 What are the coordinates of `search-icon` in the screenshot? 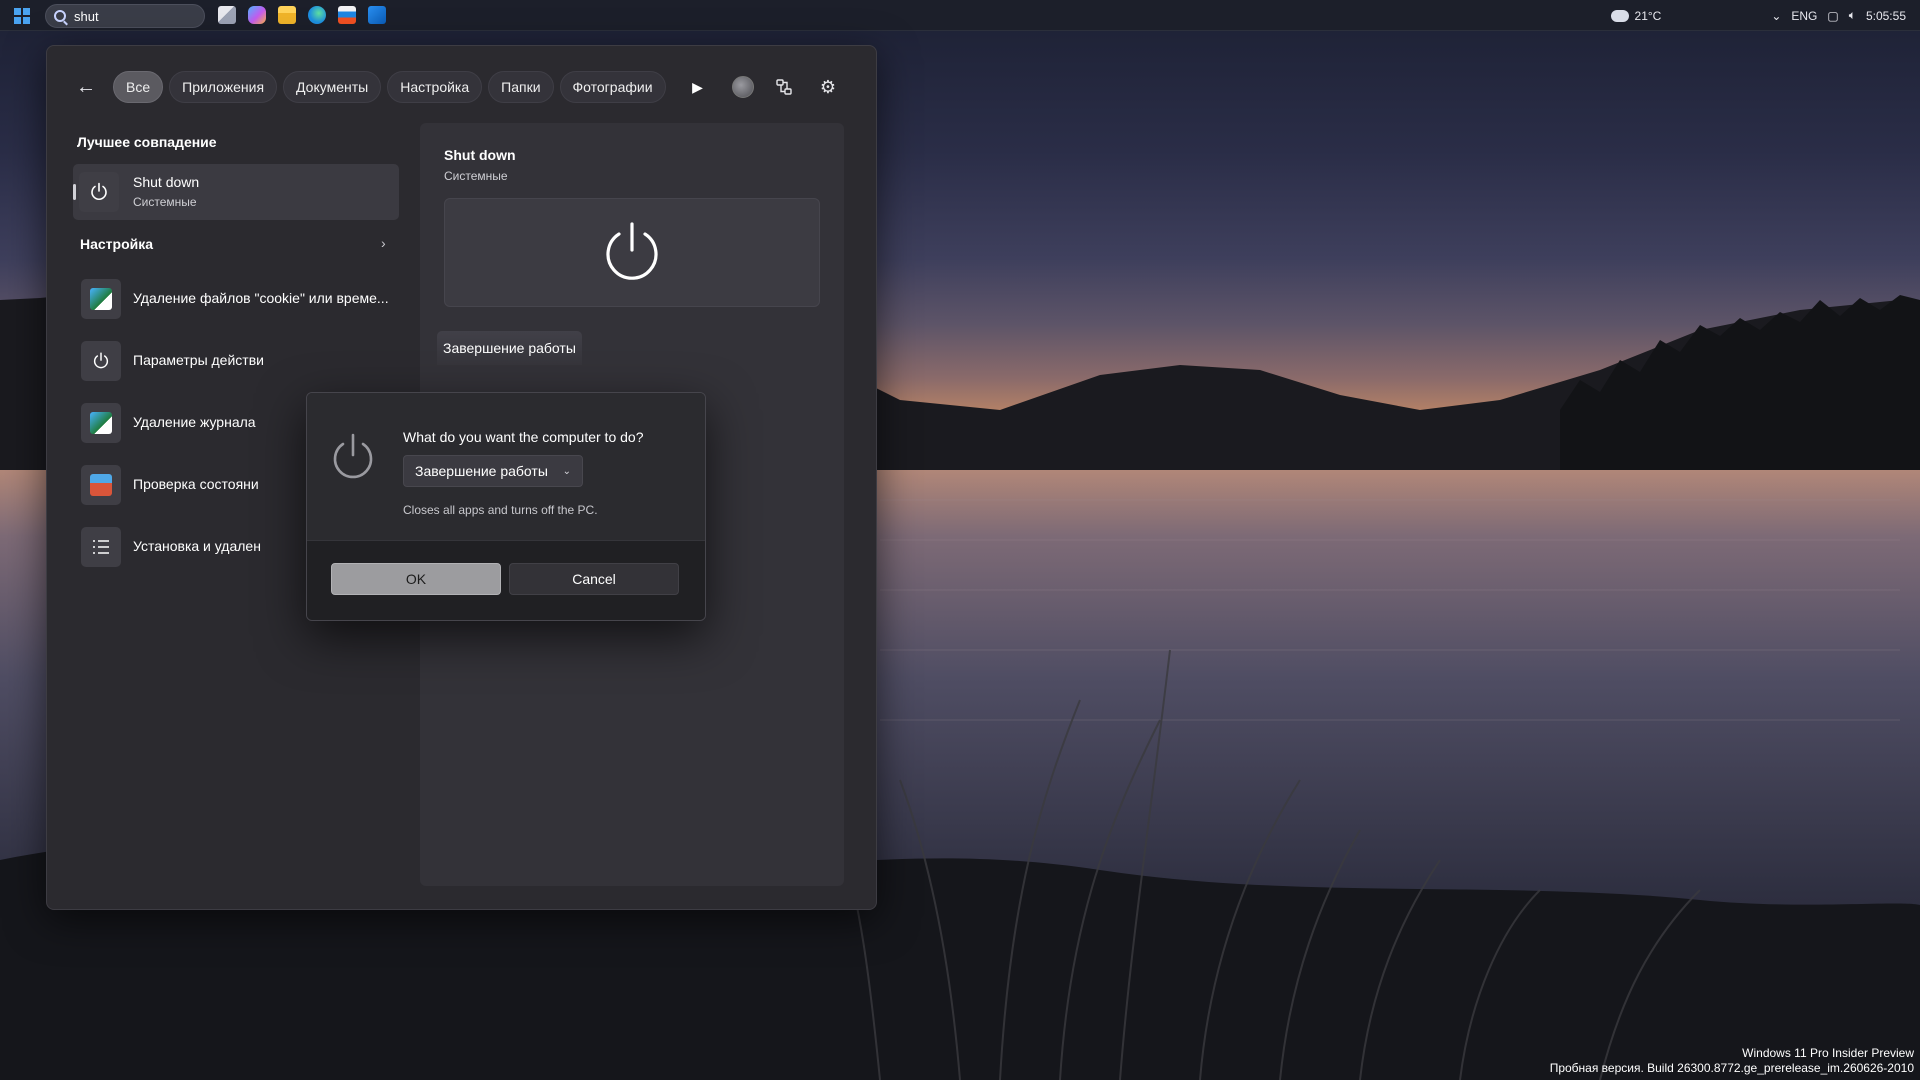 It's located at (60, 16).